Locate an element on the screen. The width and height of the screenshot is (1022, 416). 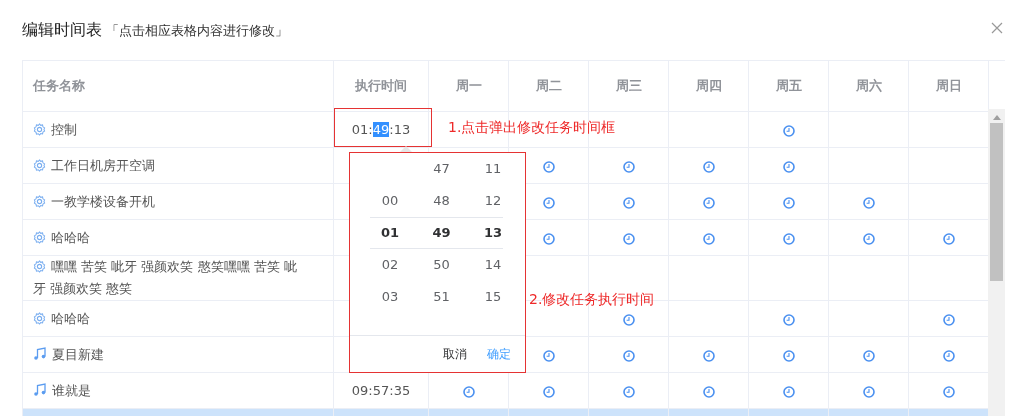
close-icon is located at coordinates (997, 28).